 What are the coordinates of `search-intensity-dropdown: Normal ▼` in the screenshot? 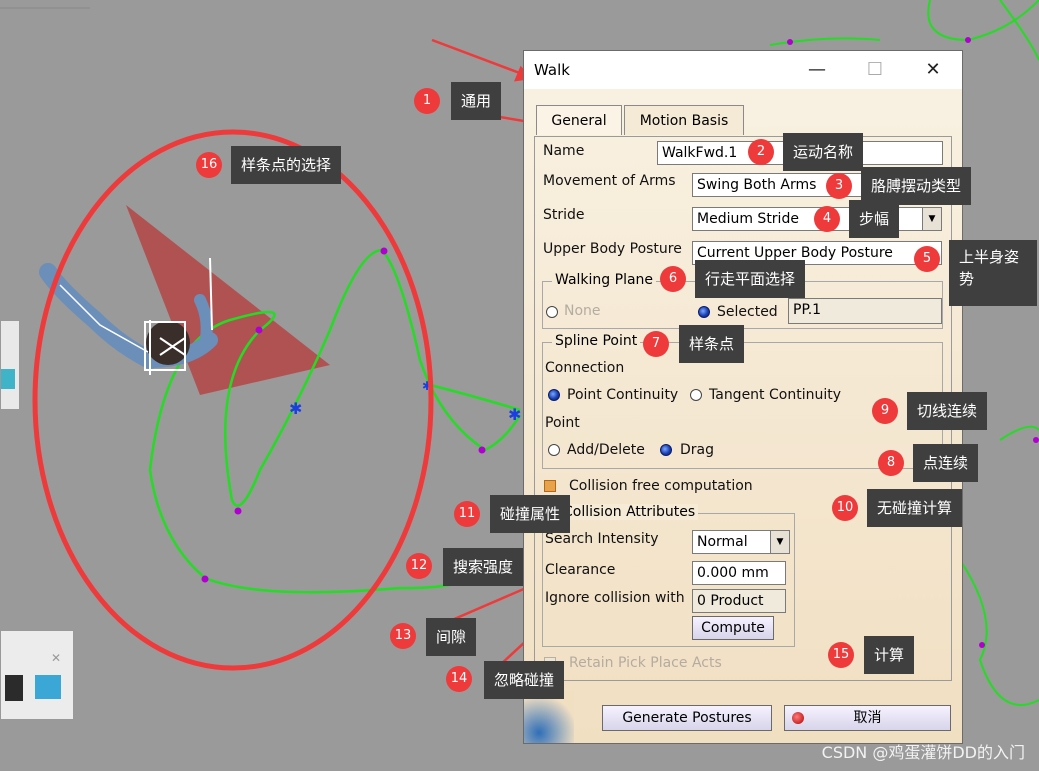 It's located at (741, 542).